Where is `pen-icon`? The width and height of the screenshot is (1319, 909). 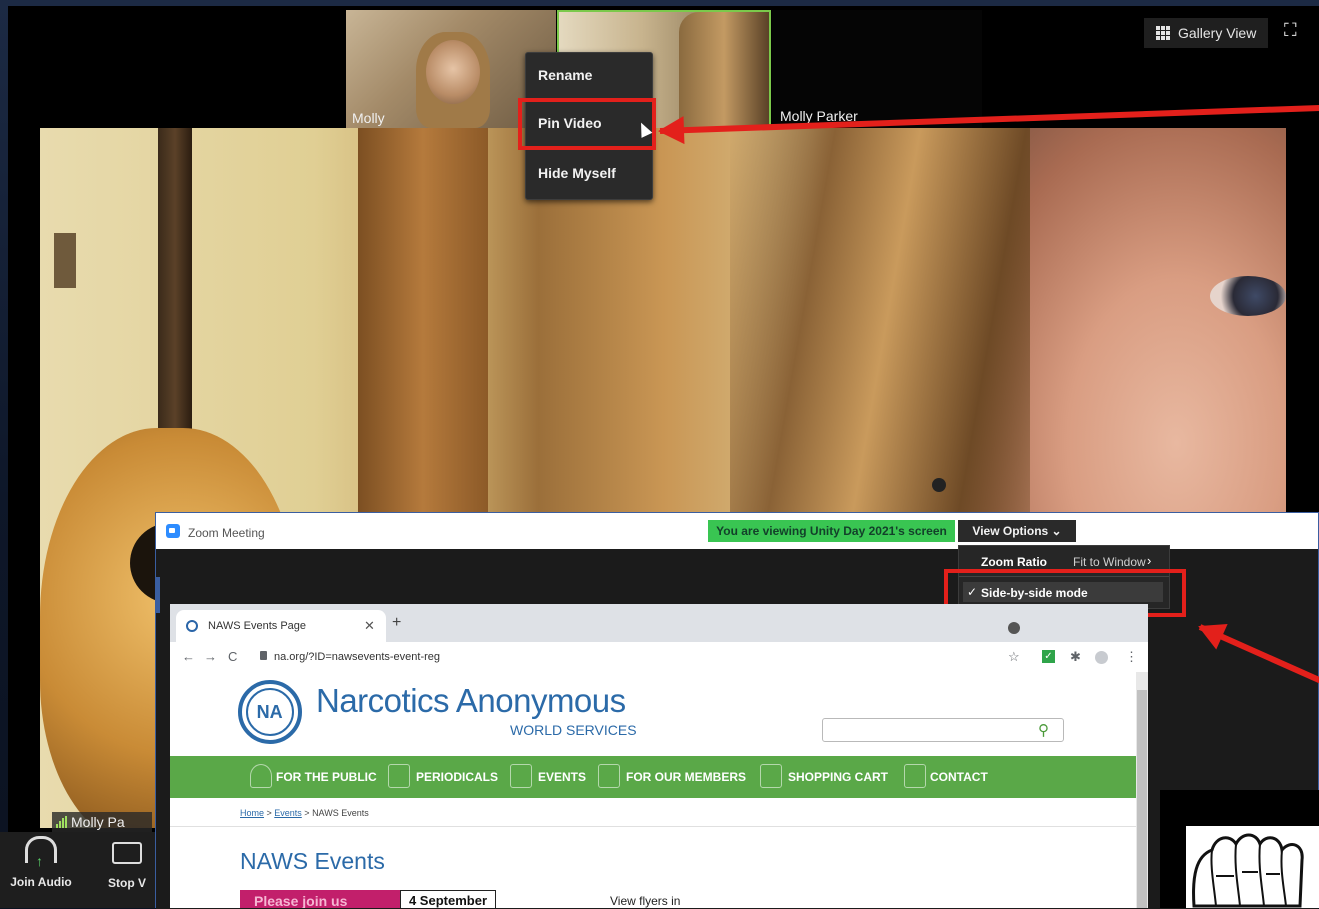 pen-icon is located at coordinates (915, 776).